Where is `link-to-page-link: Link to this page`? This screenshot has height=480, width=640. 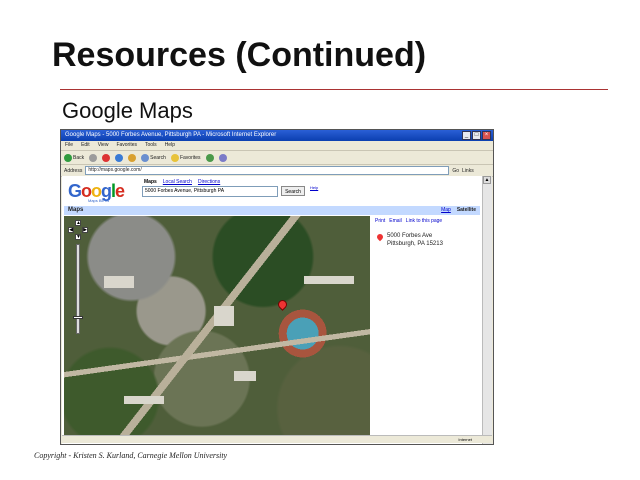
link-to-page-link: Link to this page is located at coordinates (424, 221).